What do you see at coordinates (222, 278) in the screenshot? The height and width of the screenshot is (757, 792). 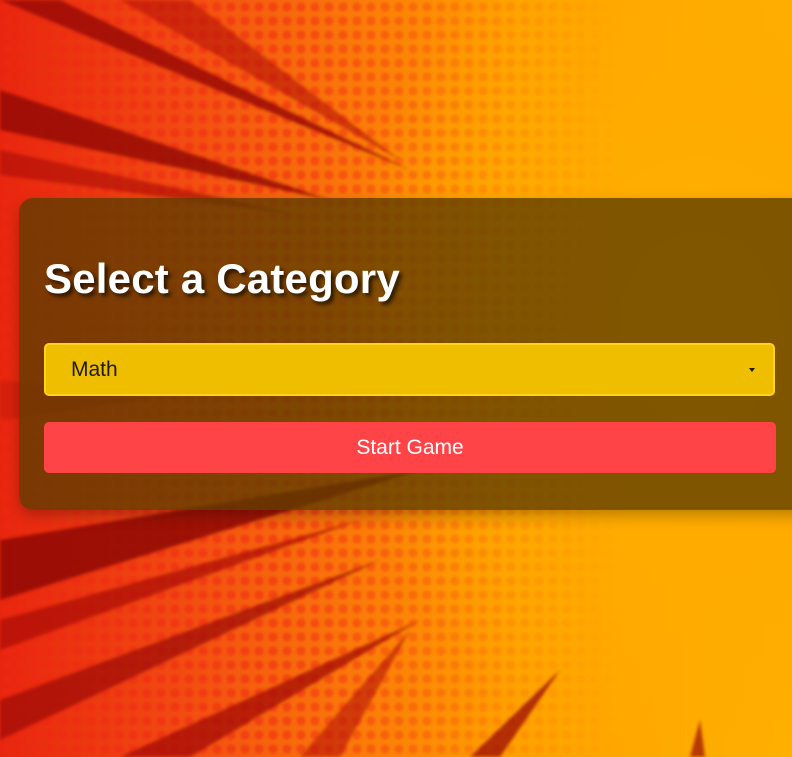 I see `page-title: Select a Category` at bounding box center [222, 278].